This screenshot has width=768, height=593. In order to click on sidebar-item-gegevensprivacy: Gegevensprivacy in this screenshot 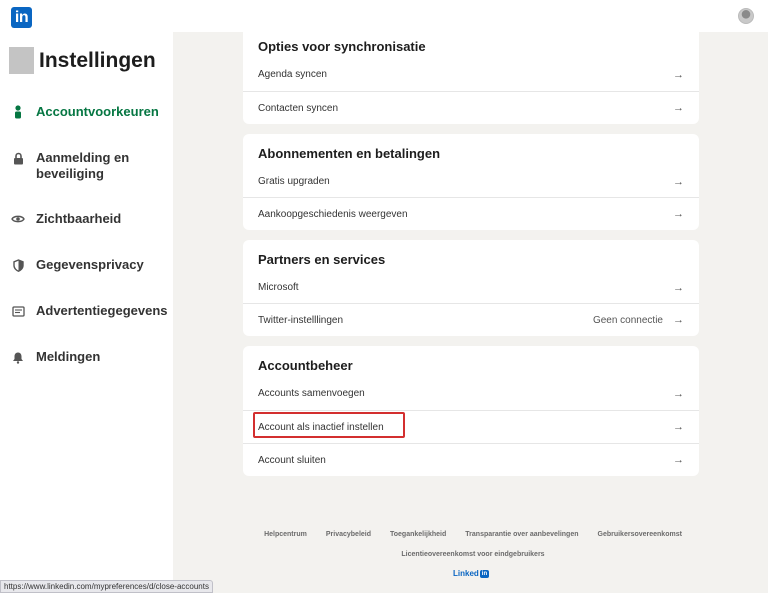, I will do `click(77, 265)`.